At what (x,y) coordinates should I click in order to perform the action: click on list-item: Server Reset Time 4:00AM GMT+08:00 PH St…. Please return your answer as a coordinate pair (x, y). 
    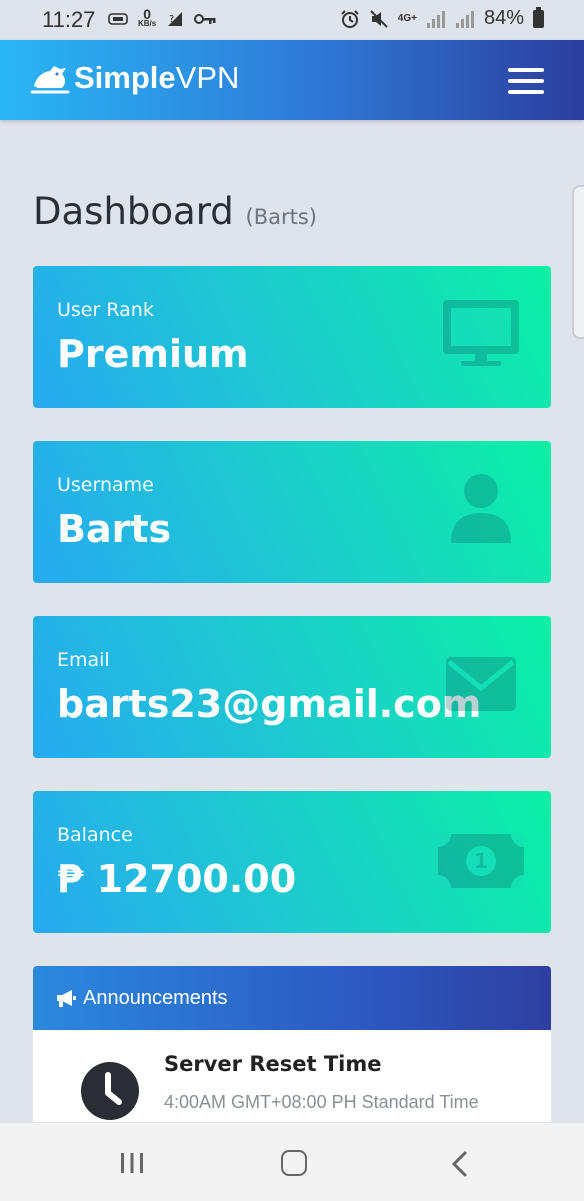
    Looking at the image, I should click on (292, 1083).